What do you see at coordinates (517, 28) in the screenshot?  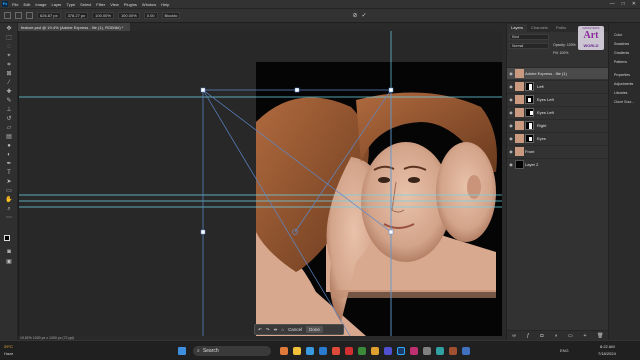 I see `tab-layers: Layers` at bounding box center [517, 28].